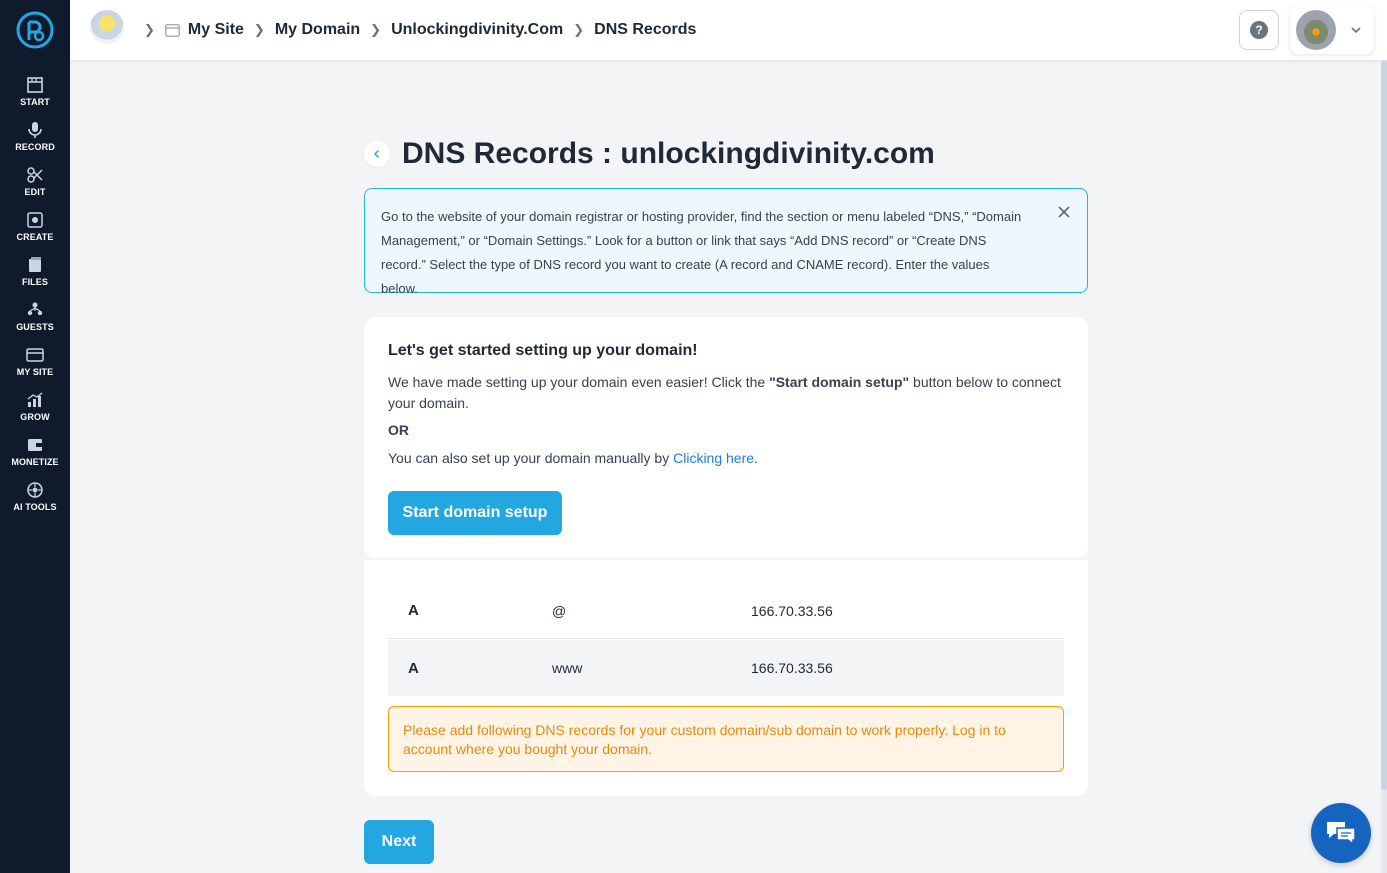  Describe the element at coordinates (35, 501) in the screenshot. I see `sidebar-item-ai-tools: AI TOOLS` at that location.